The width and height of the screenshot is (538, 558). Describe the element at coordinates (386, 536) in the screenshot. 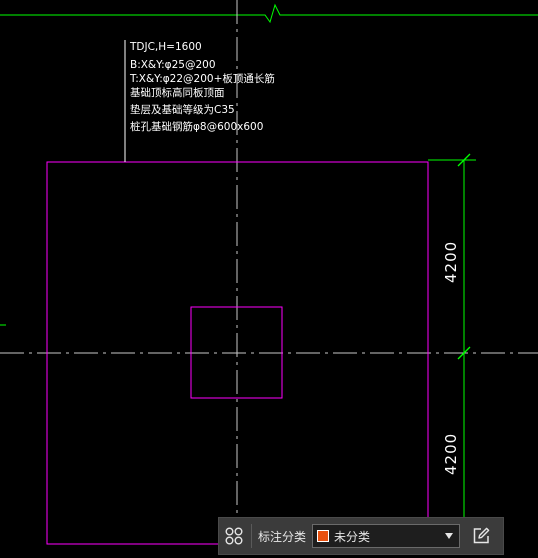

I see `category-select: 未分类` at that location.